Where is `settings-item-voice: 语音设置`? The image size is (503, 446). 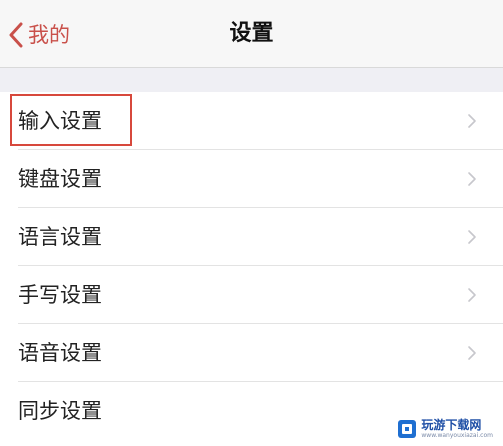
settings-item-voice: 语音设置 is located at coordinates (251, 353).